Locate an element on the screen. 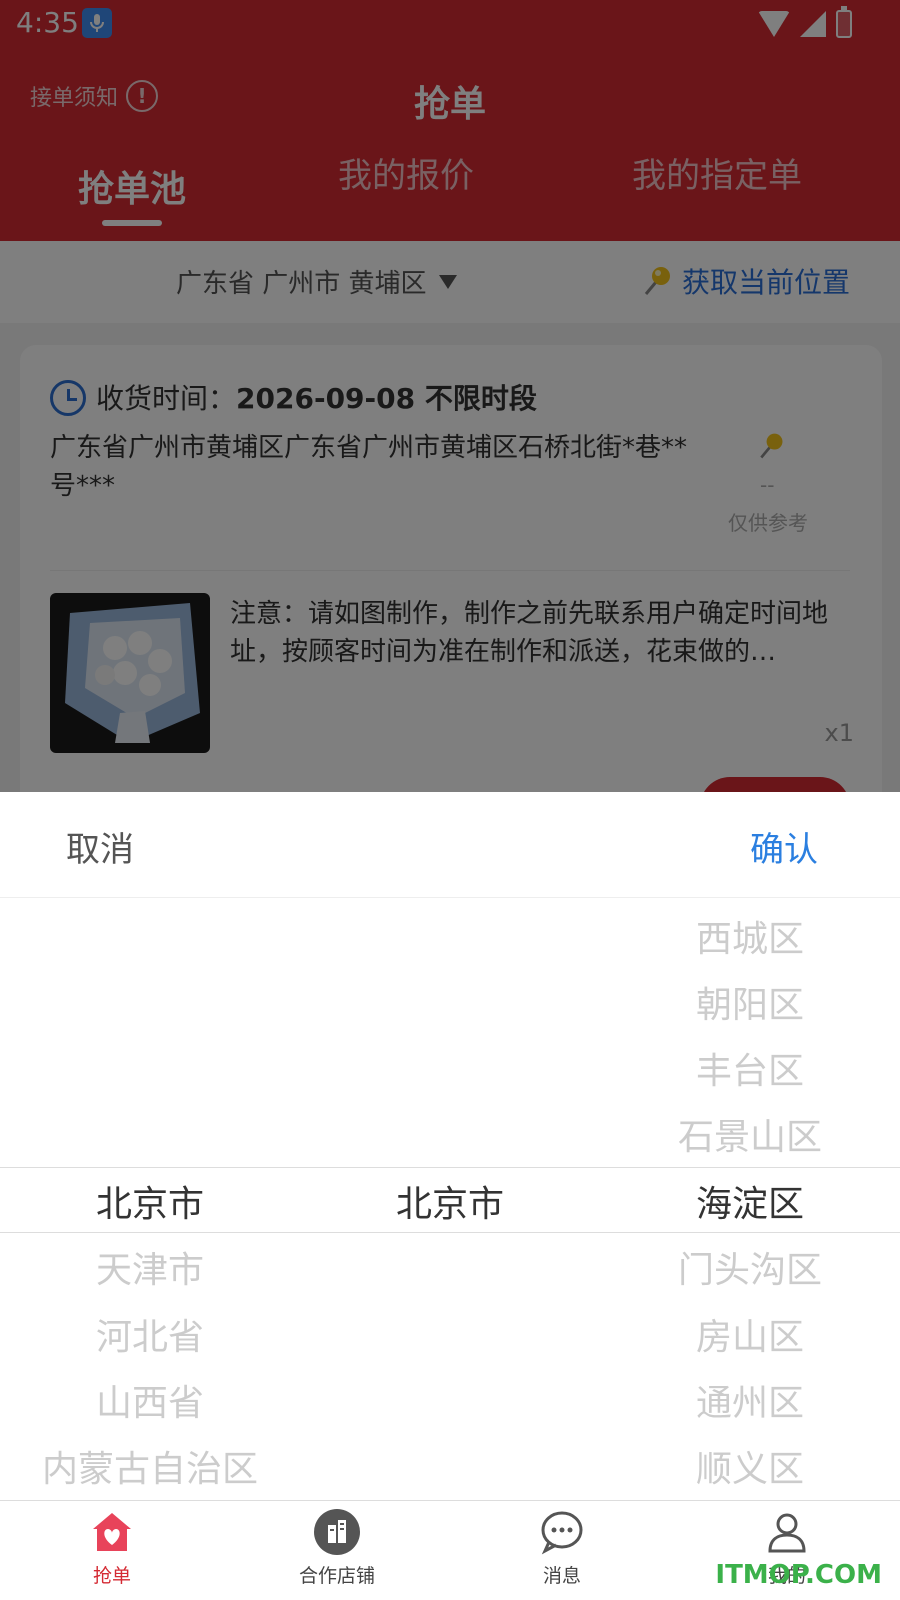 Image resolution: width=900 pixels, height=1600 pixels. nav-item-grab-orders: 抢单 is located at coordinates (112, 1548).